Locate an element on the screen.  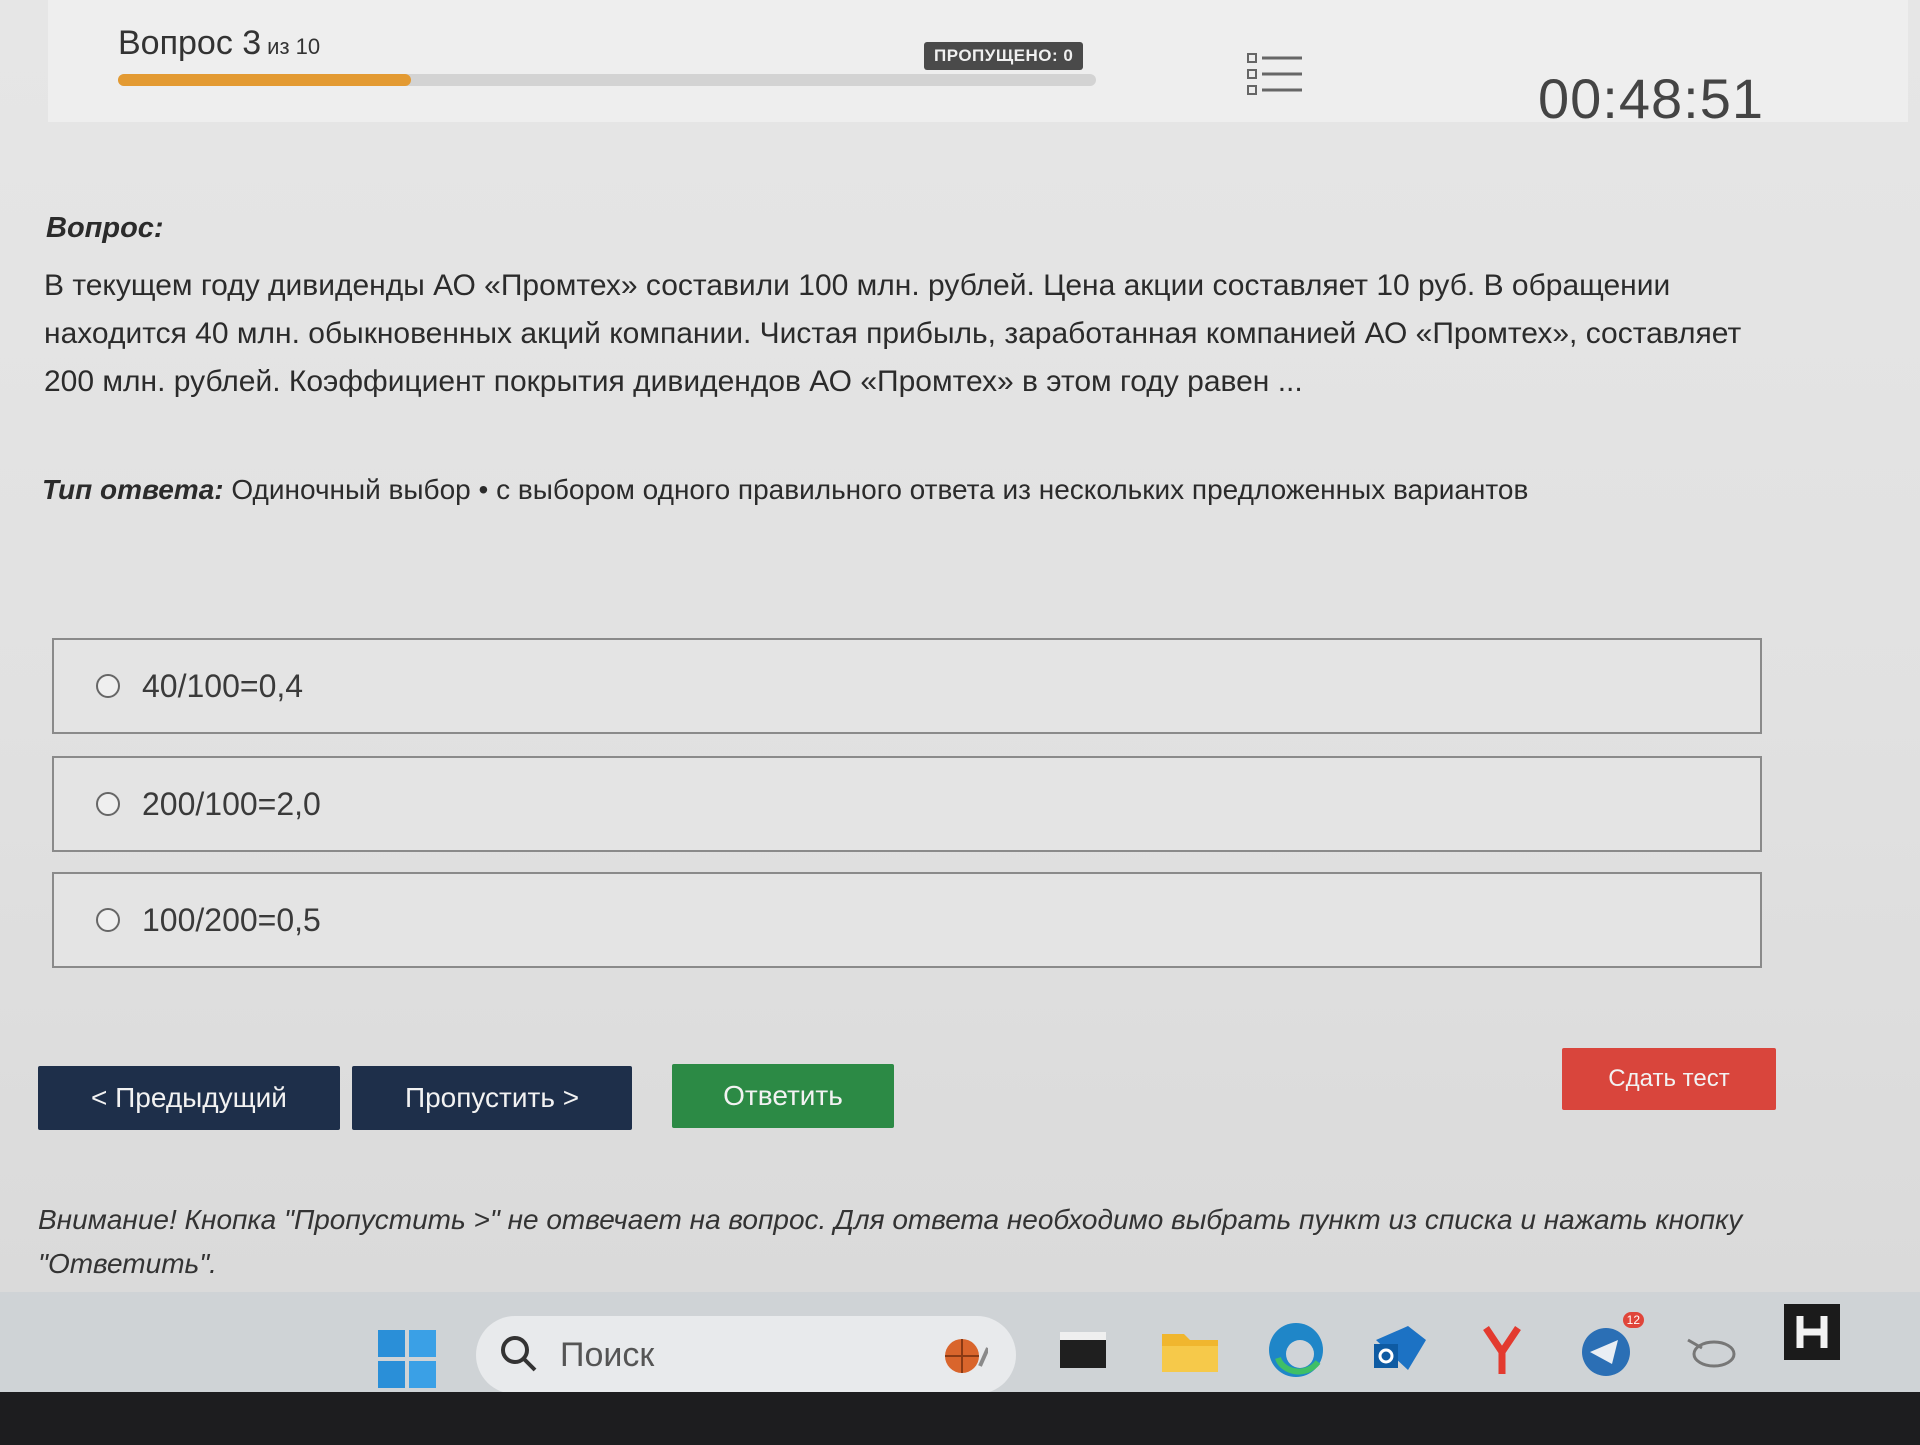
previous-button: < Предыдущий is located at coordinates (189, 1098).